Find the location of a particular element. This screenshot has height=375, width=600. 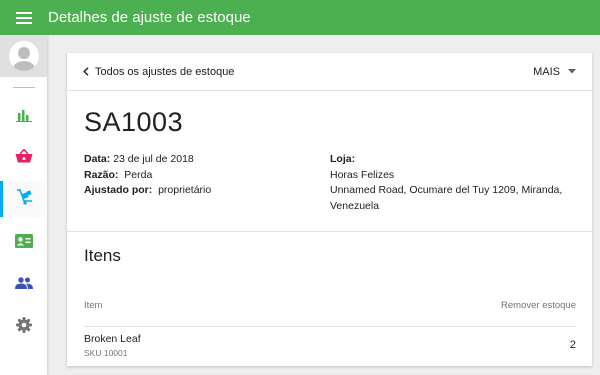

reason-label: Razão: is located at coordinates (101, 174).